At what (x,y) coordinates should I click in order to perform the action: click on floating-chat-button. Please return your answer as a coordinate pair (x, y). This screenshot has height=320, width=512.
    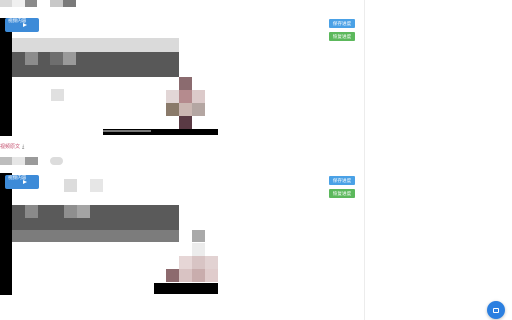
    Looking at the image, I should click on (496, 310).